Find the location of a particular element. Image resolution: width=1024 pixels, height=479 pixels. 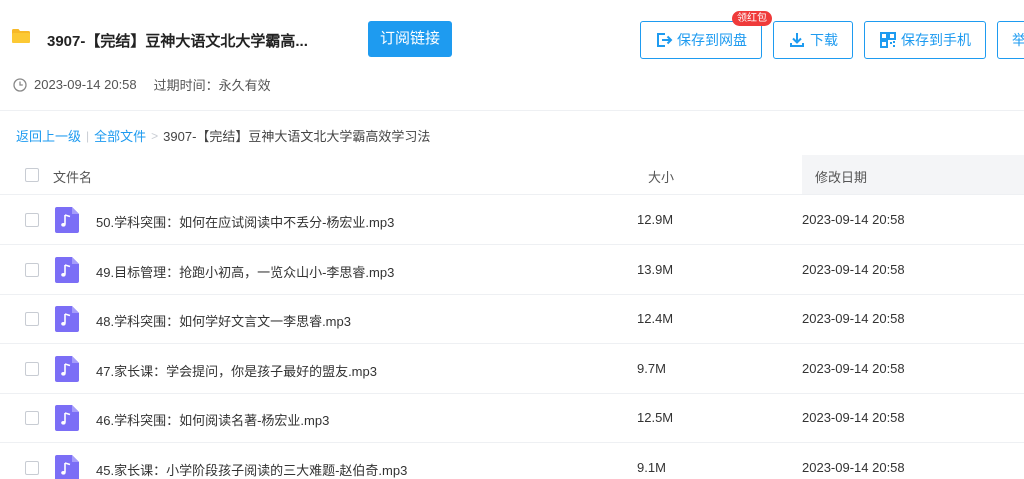

qr-code-icon is located at coordinates (888, 40).